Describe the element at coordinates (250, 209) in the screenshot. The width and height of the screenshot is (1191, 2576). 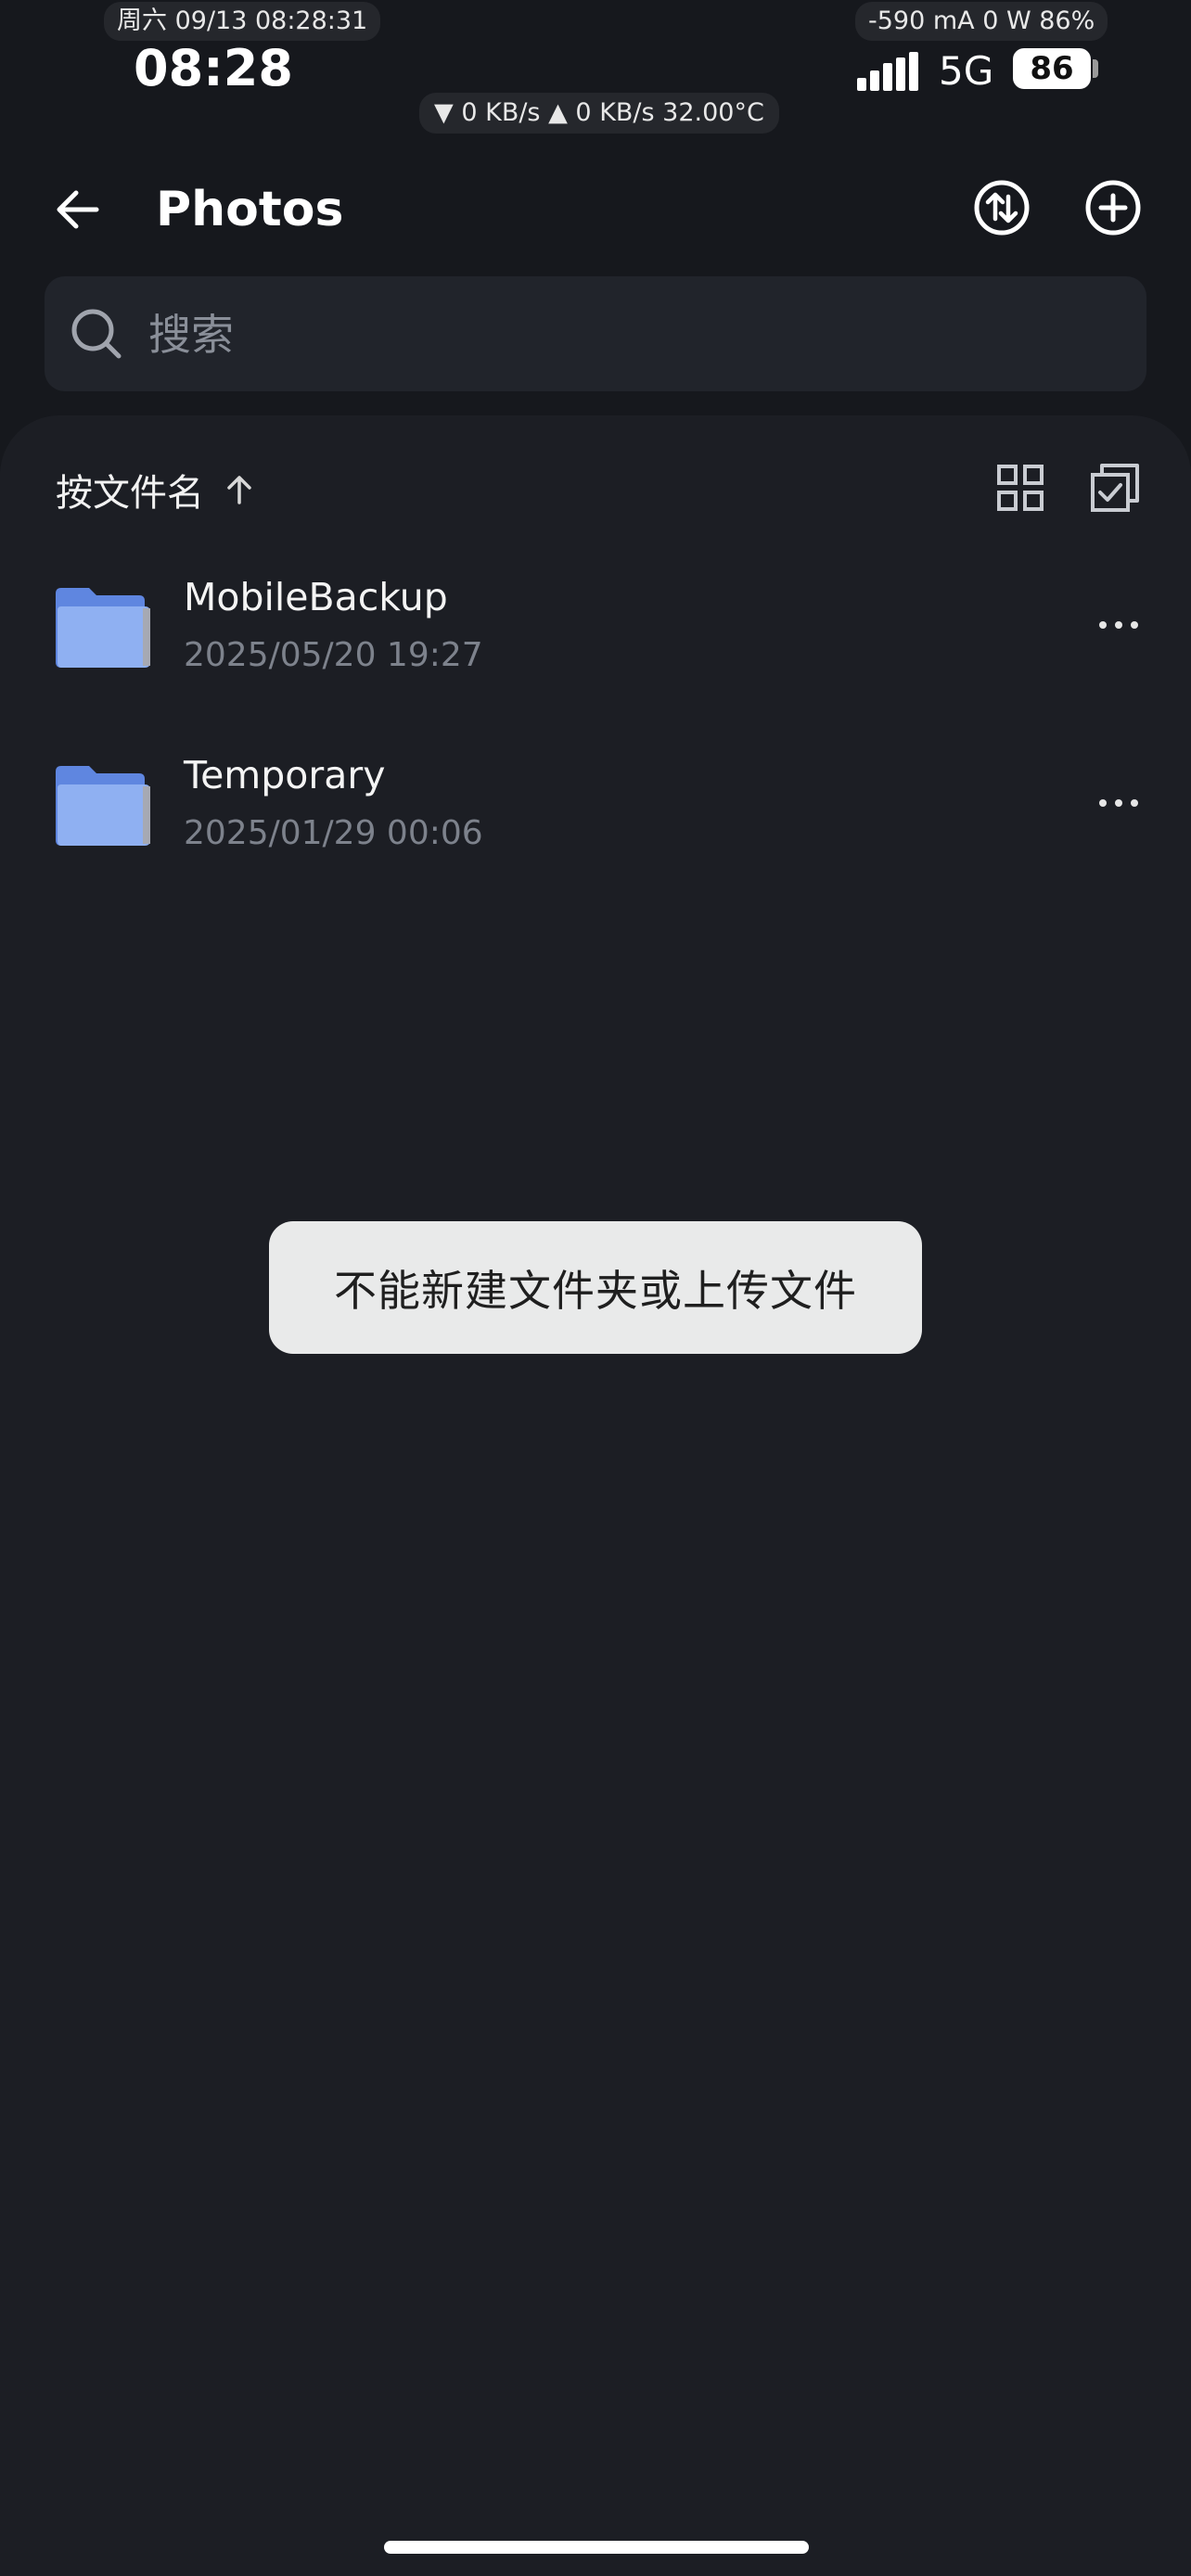
I see `page-title: Photos` at that location.